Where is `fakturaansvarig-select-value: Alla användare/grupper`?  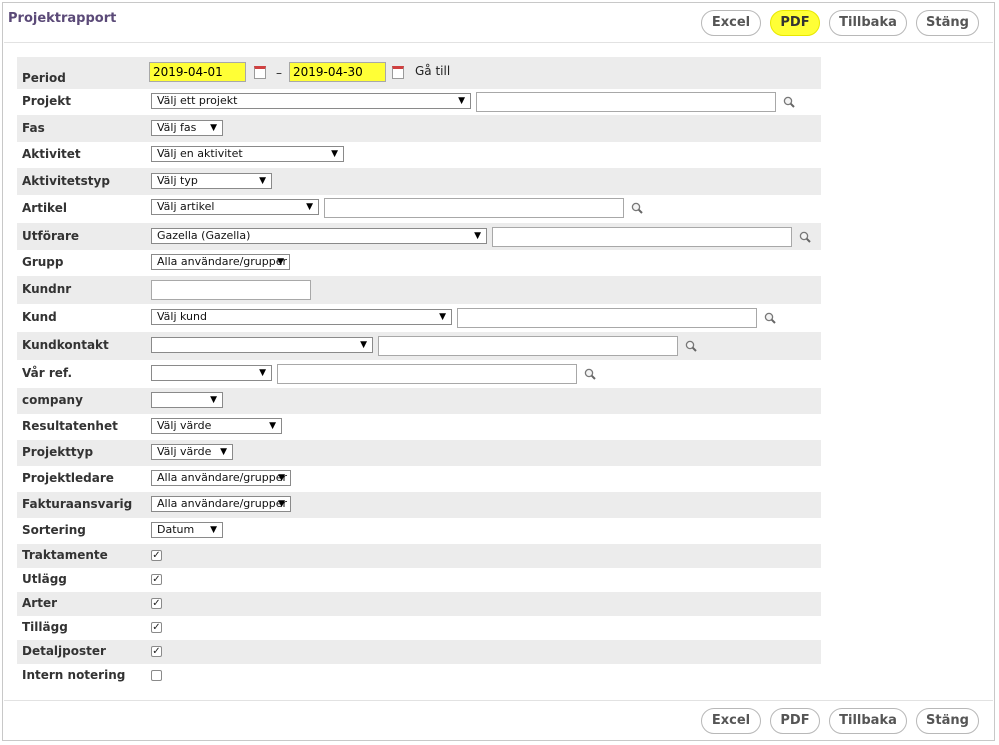
fakturaansvarig-select-value: Alla användare/grupper is located at coordinates (222, 503).